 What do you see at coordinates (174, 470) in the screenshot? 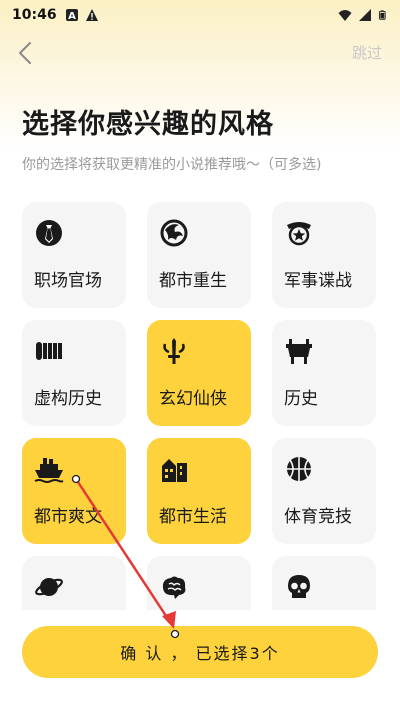
I see `city-buildings-icon` at bounding box center [174, 470].